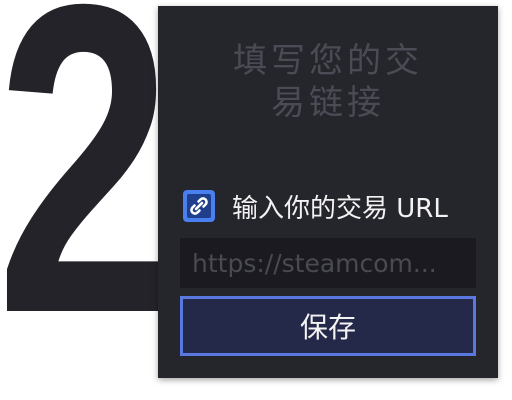 The image size is (512, 400). What do you see at coordinates (328, 263) in the screenshot?
I see `trade-url-input` at bounding box center [328, 263].